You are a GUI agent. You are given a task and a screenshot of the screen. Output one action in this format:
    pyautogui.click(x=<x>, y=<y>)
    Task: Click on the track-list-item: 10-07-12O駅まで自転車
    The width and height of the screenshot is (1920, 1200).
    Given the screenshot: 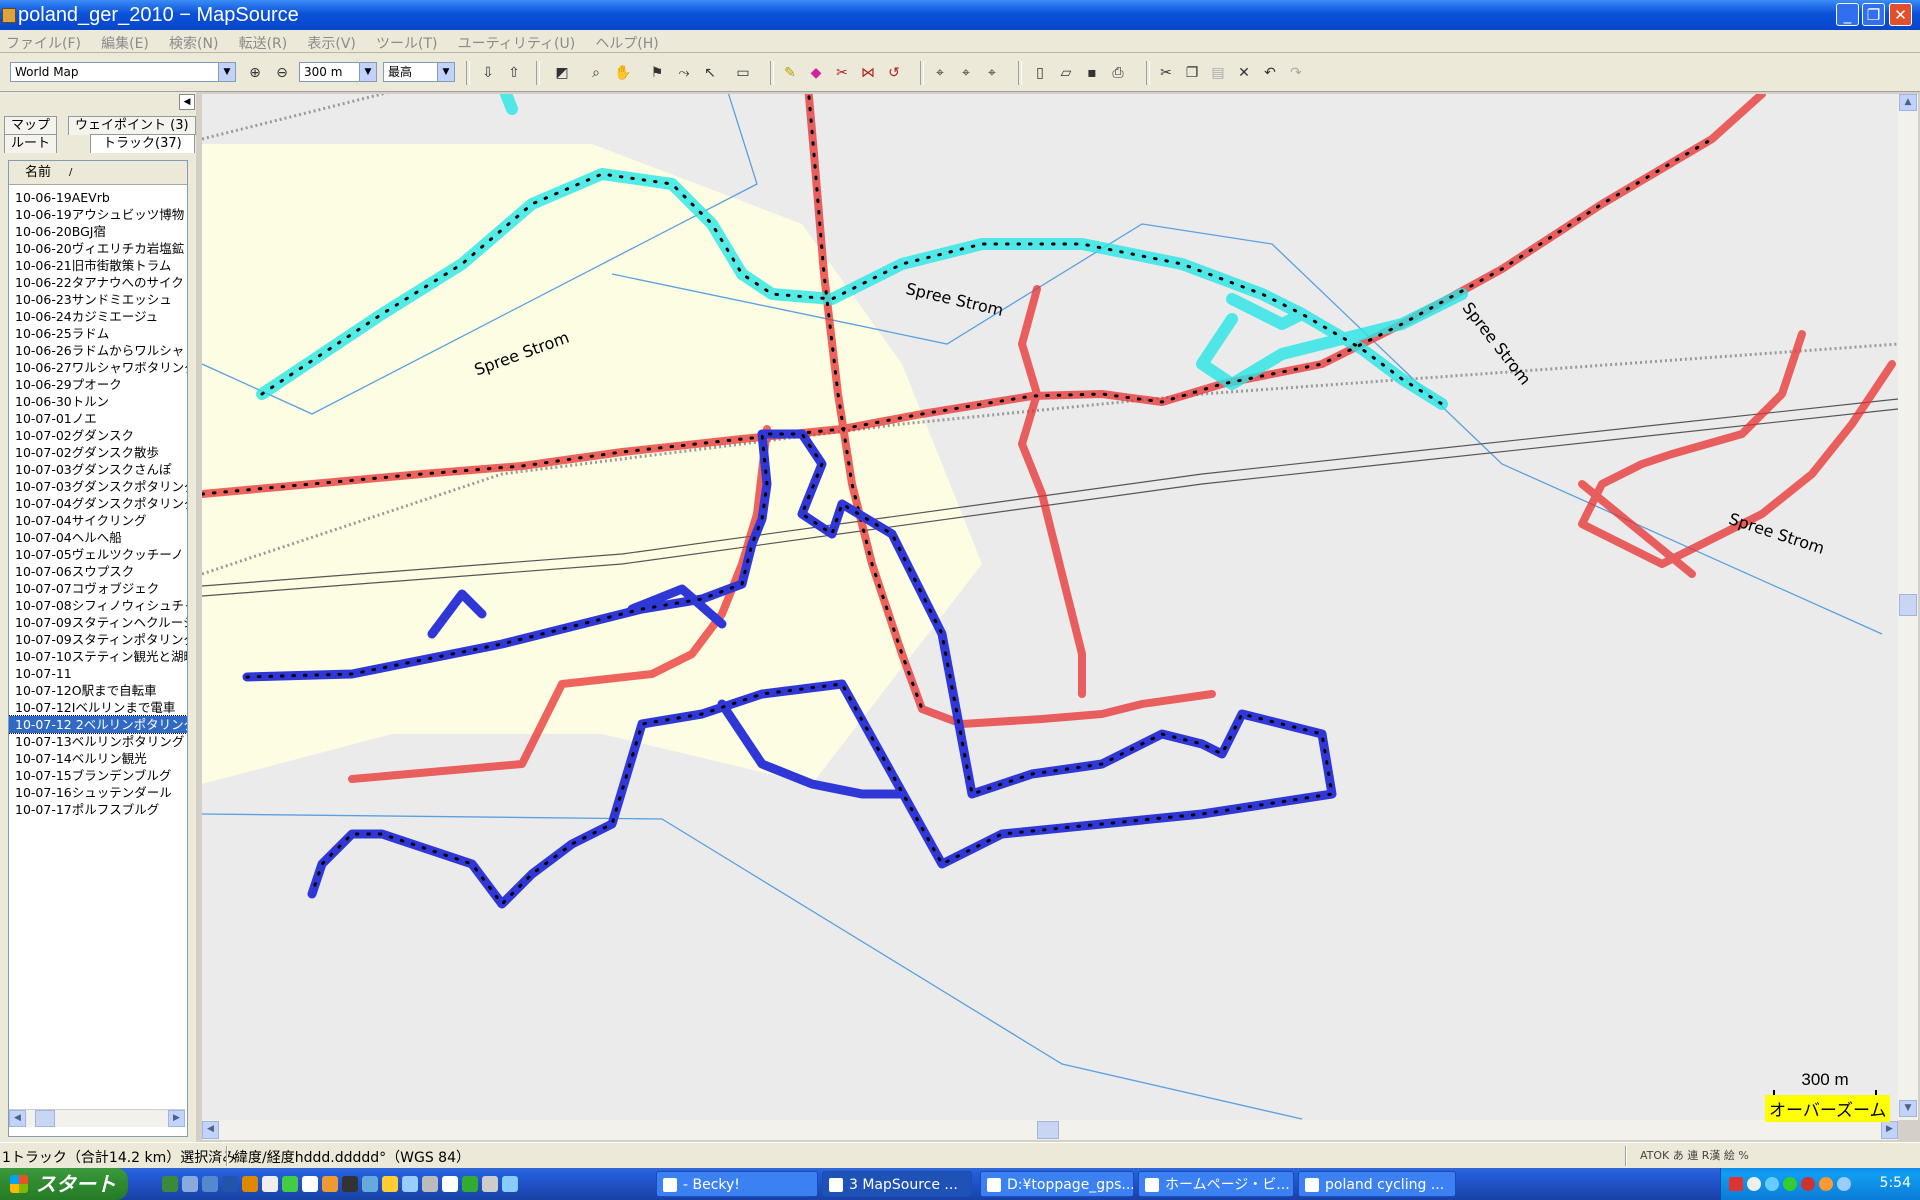 What is the action you would take?
    pyautogui.click(x=98, y=690)
    